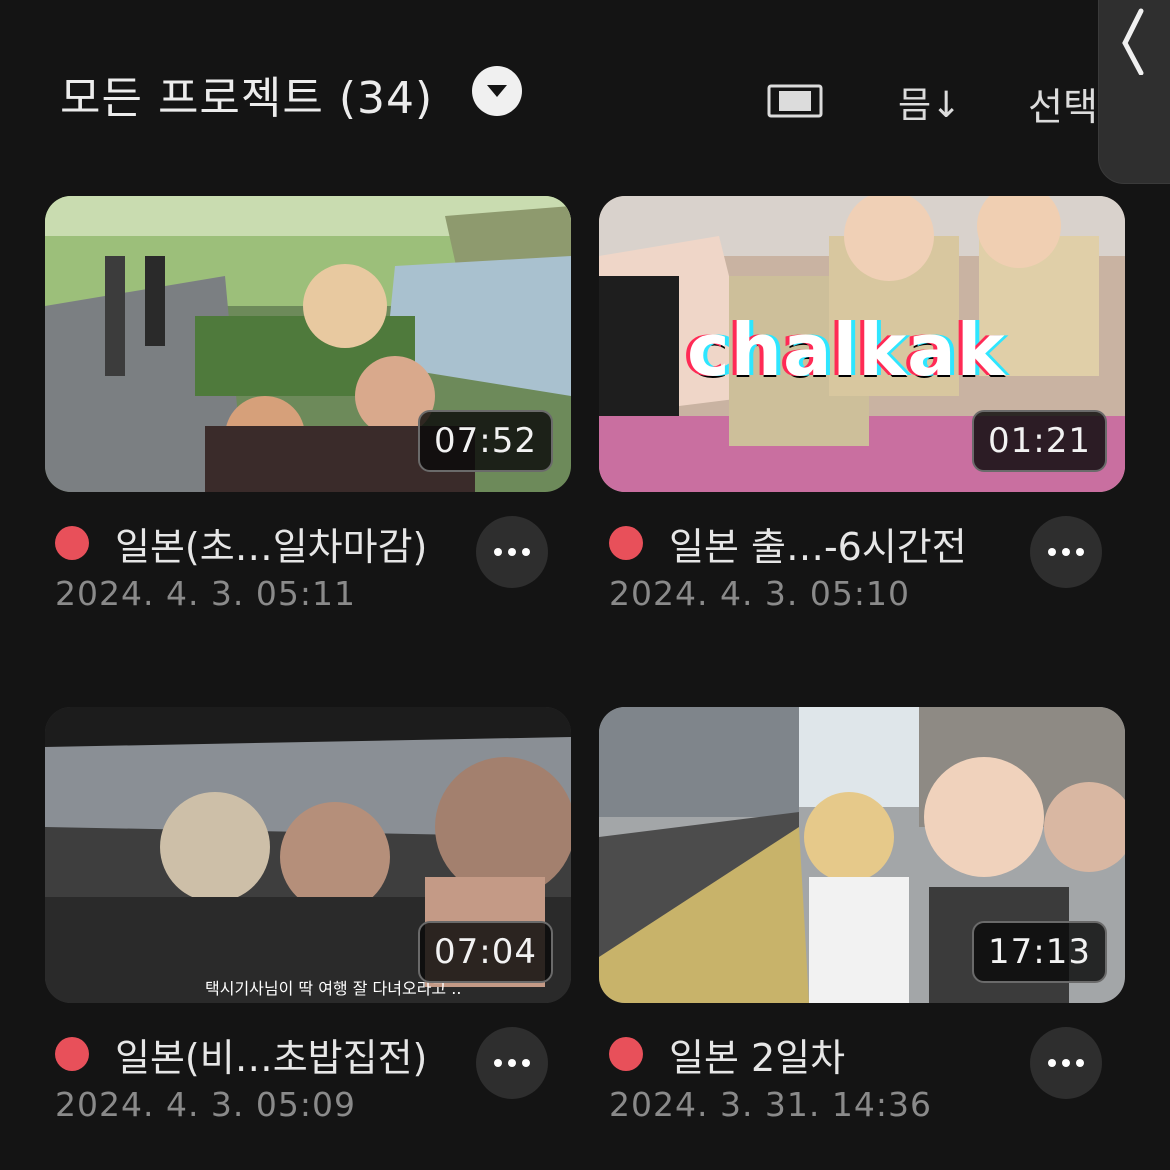 The image size is (1170, 1170). What do you see at coordinates (308, 344) in the screenshot?
I see `project-thumbnail: 07:52` at bounding box center [308, 344].